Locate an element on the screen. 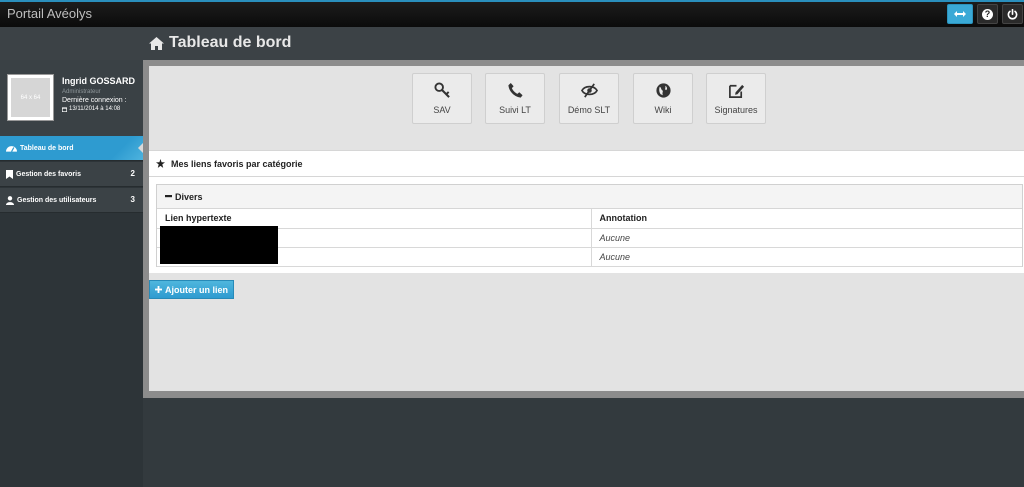 The height and width of the screenshot is (487, 1024). home-icon is located at coordinates (156, 43).